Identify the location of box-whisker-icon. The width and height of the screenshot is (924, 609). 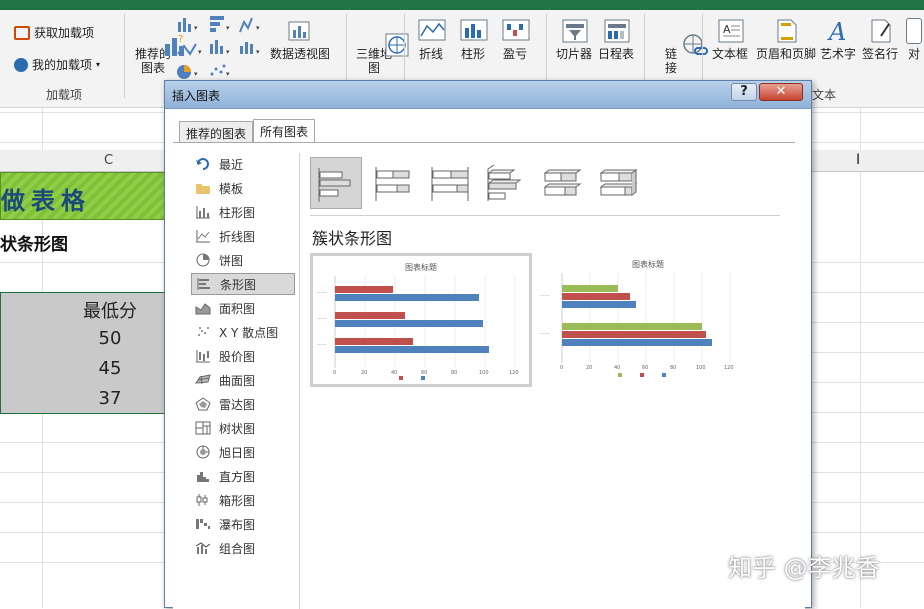
(203, 500).